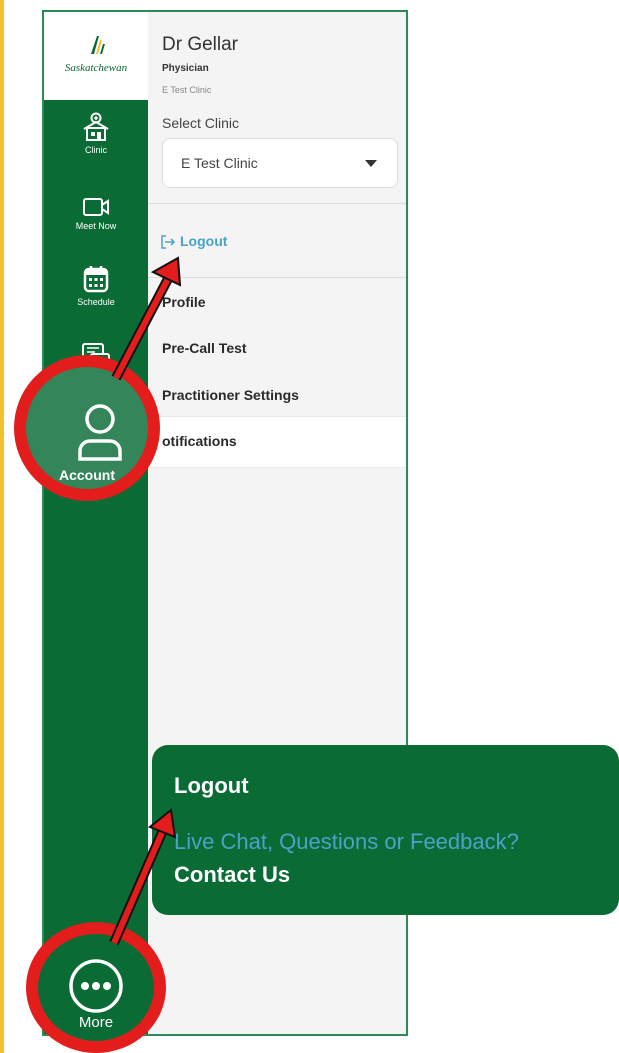 This screenshot has width=619, height=1053. I want to click on logo-text: Saskatchewan, so click(96, 68).